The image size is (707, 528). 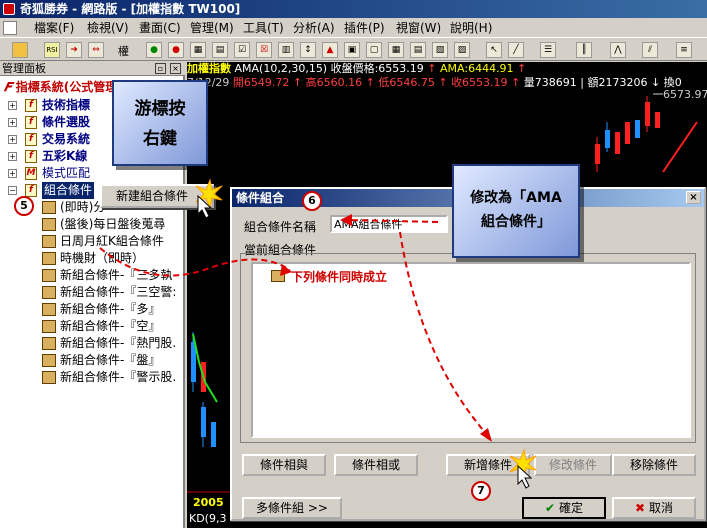 What do you see at coordinates (63, 87) in the screenshot?
I see `tree-root: 𝑭 指標系統(公式管理)` at bounding box center [63, 87].